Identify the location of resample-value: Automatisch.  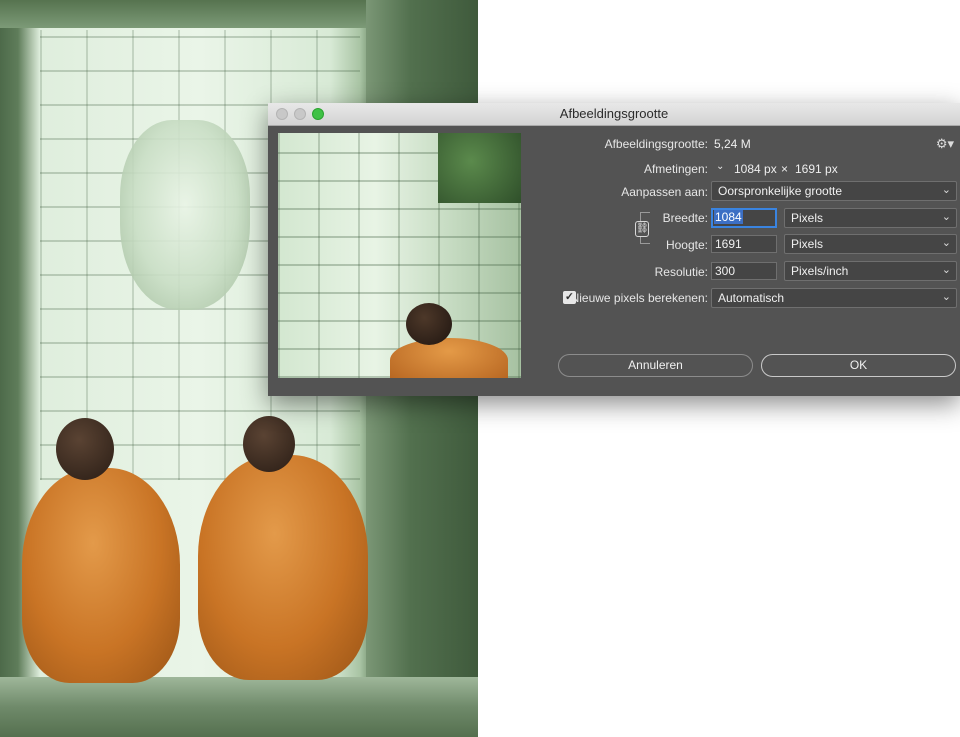
(751, 298).